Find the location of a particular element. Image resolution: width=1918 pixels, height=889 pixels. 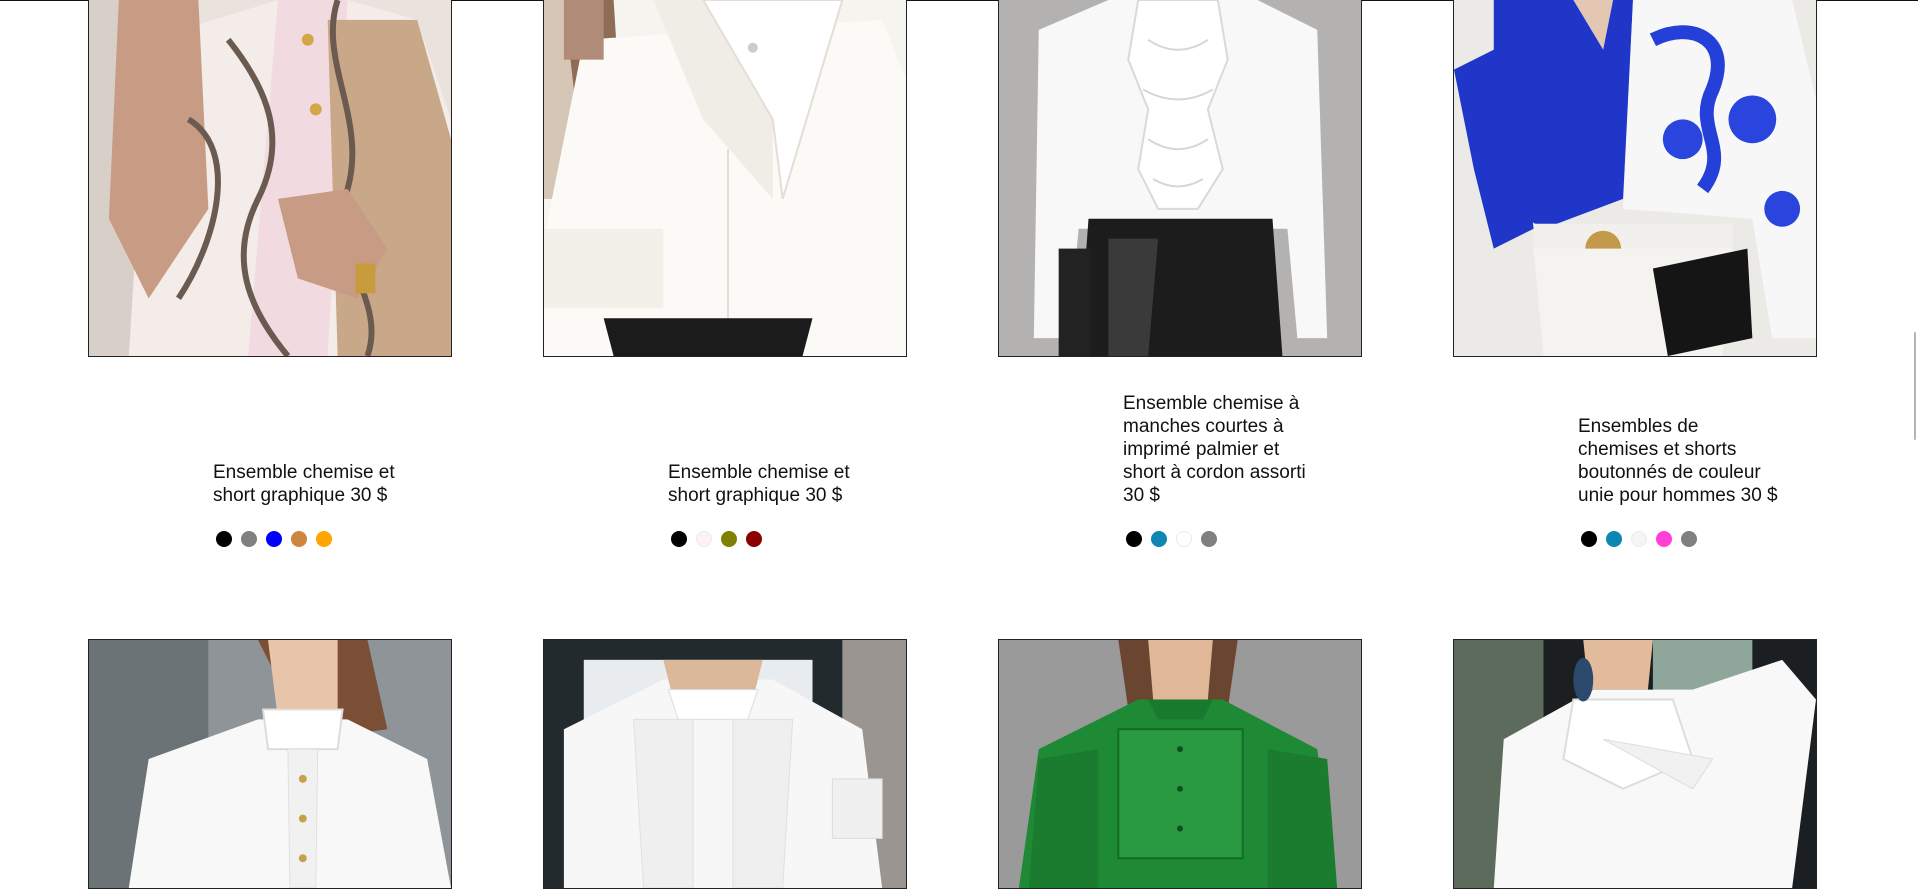

scrollbar-thumb is located at coordinates (1915, 386).